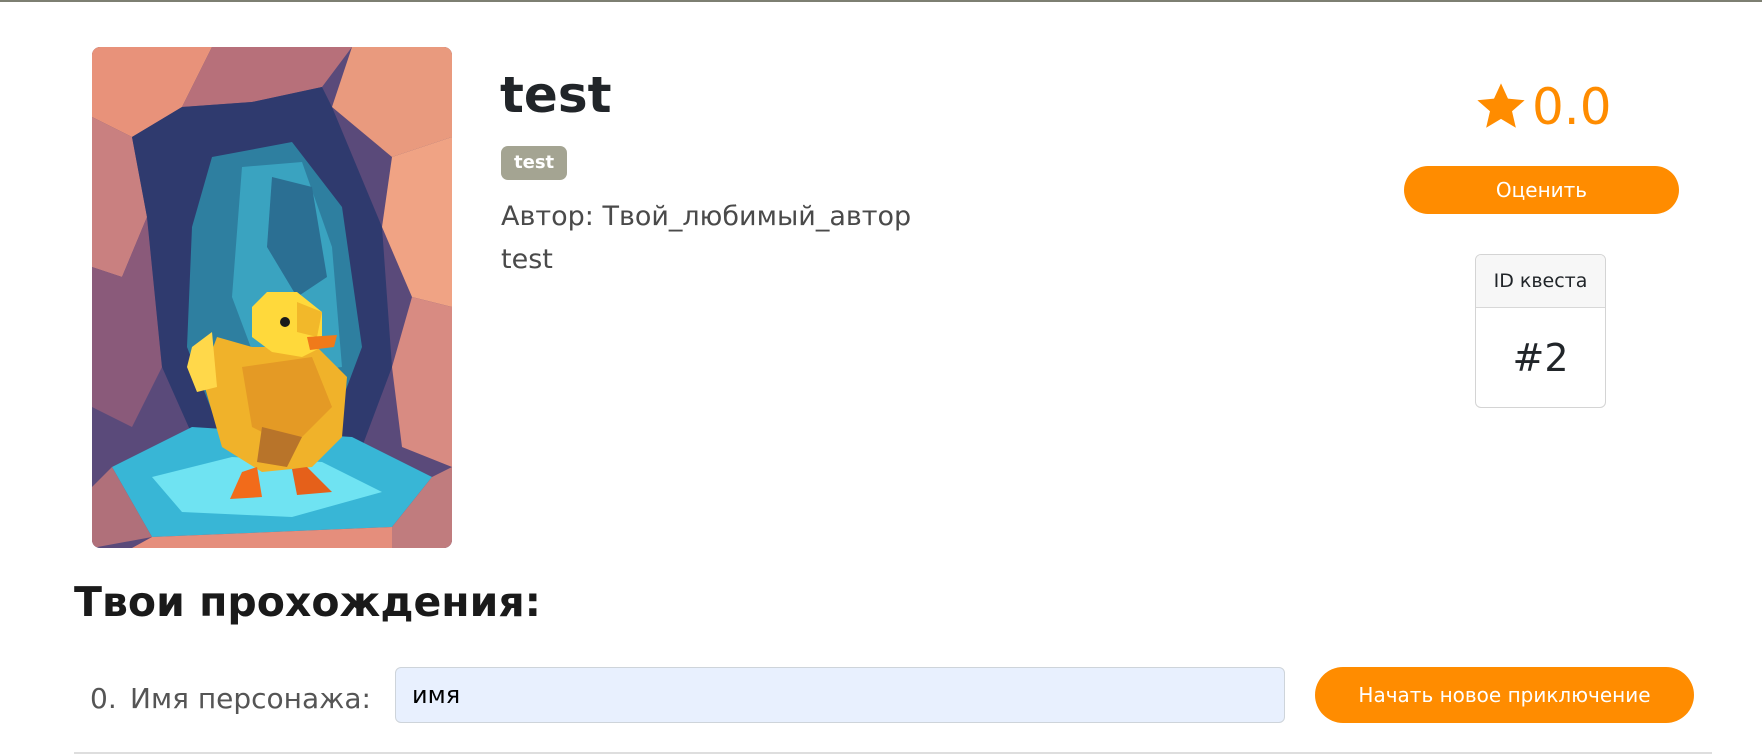 The width and height of the screenshot is (1762, 755). What do you see at coordinates (881, 1) in the screenshot?
I see `top-border` at bounding box center [881, 1].